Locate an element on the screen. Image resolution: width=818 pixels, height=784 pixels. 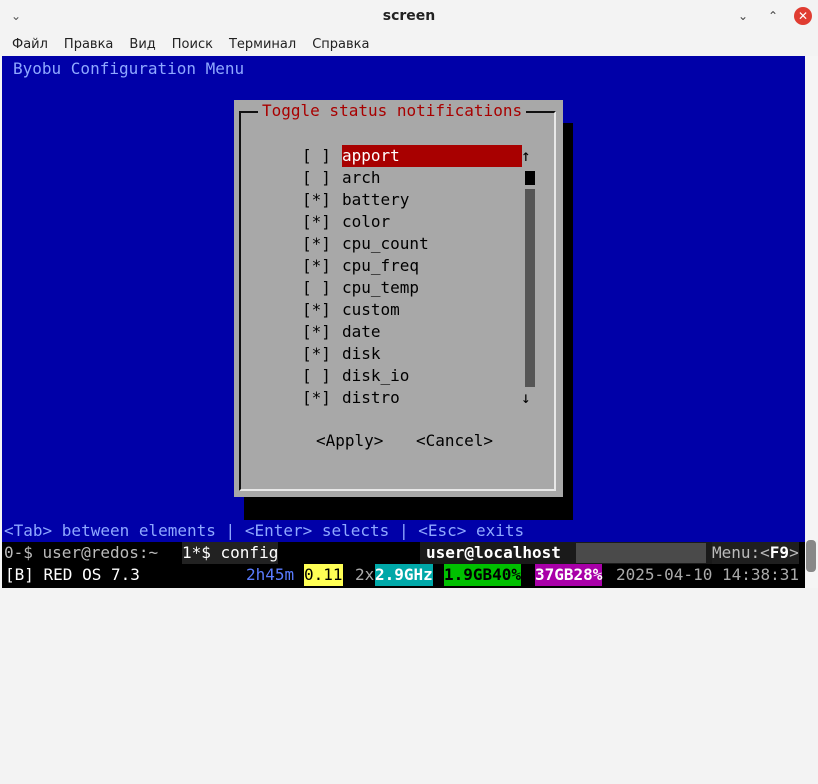
date-time: 2025-04-10 14:38:31 is located at coordinates (708, 574).